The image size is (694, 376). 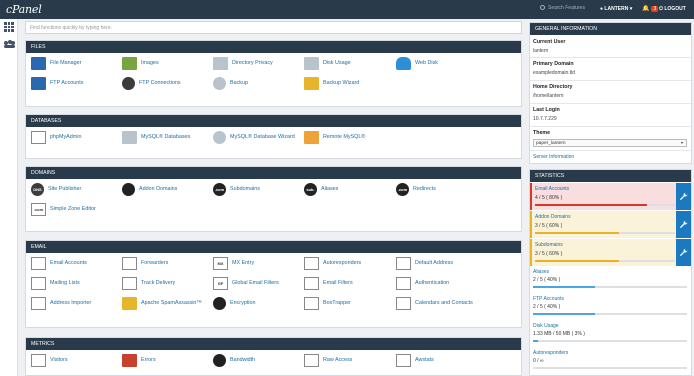 What do you see at coordinates (273, 27) in the screenshot?
I see `function-search-input: Find functions quickly by typing here.` at bounding box center [273, 27].